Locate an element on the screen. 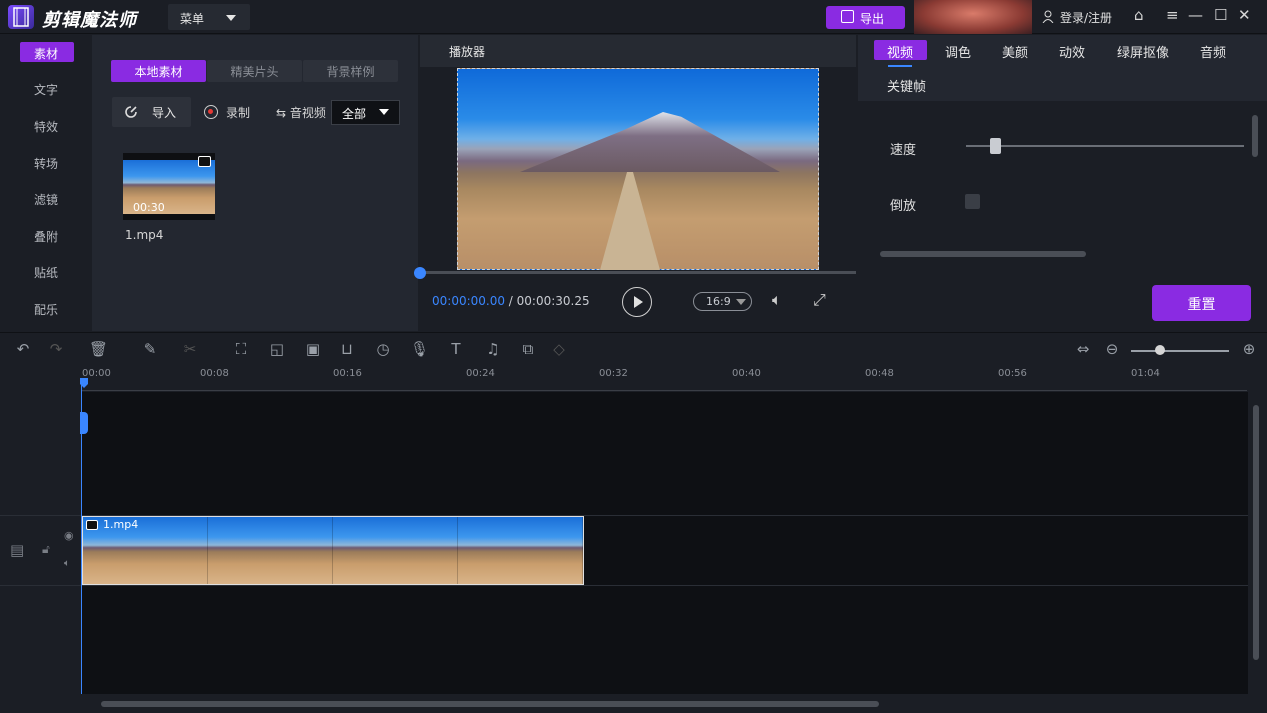 This screenshot has height=713, width=1267. aspect-ratio-select: 16:9 is located at coordinates (722, 301).